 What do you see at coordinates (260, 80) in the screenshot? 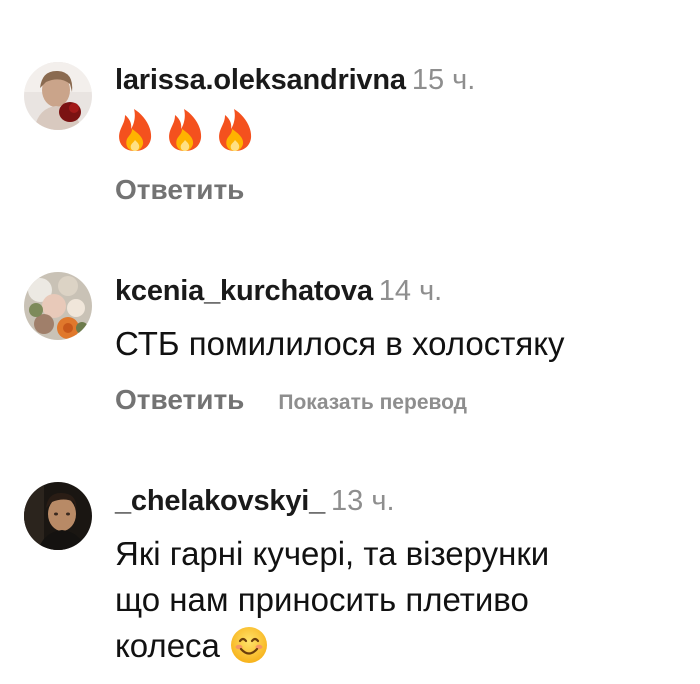
I see `username-link: larissa.oleksandrivna` at bounding box center [260, 80].